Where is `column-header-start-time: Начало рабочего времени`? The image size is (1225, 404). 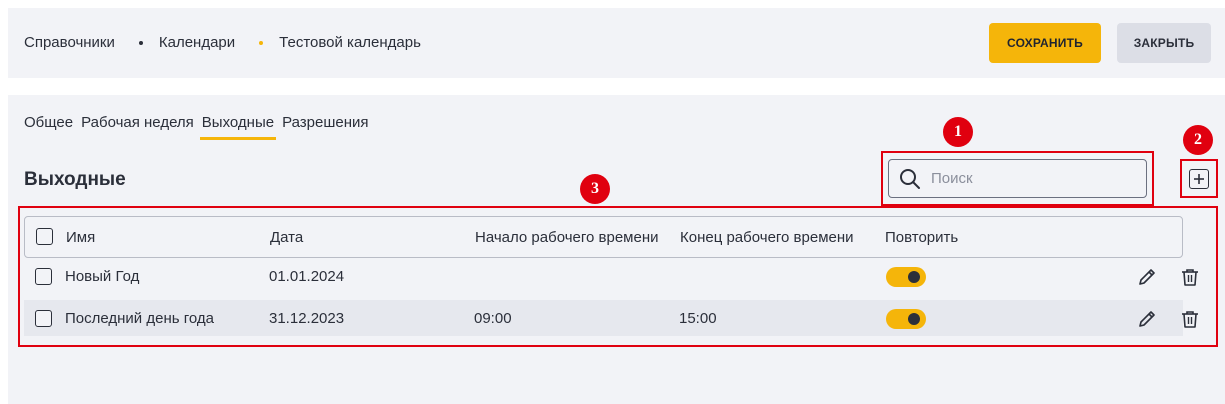
column-header-start-time: Начало рабочего времени is located at coordinates (567, 237).